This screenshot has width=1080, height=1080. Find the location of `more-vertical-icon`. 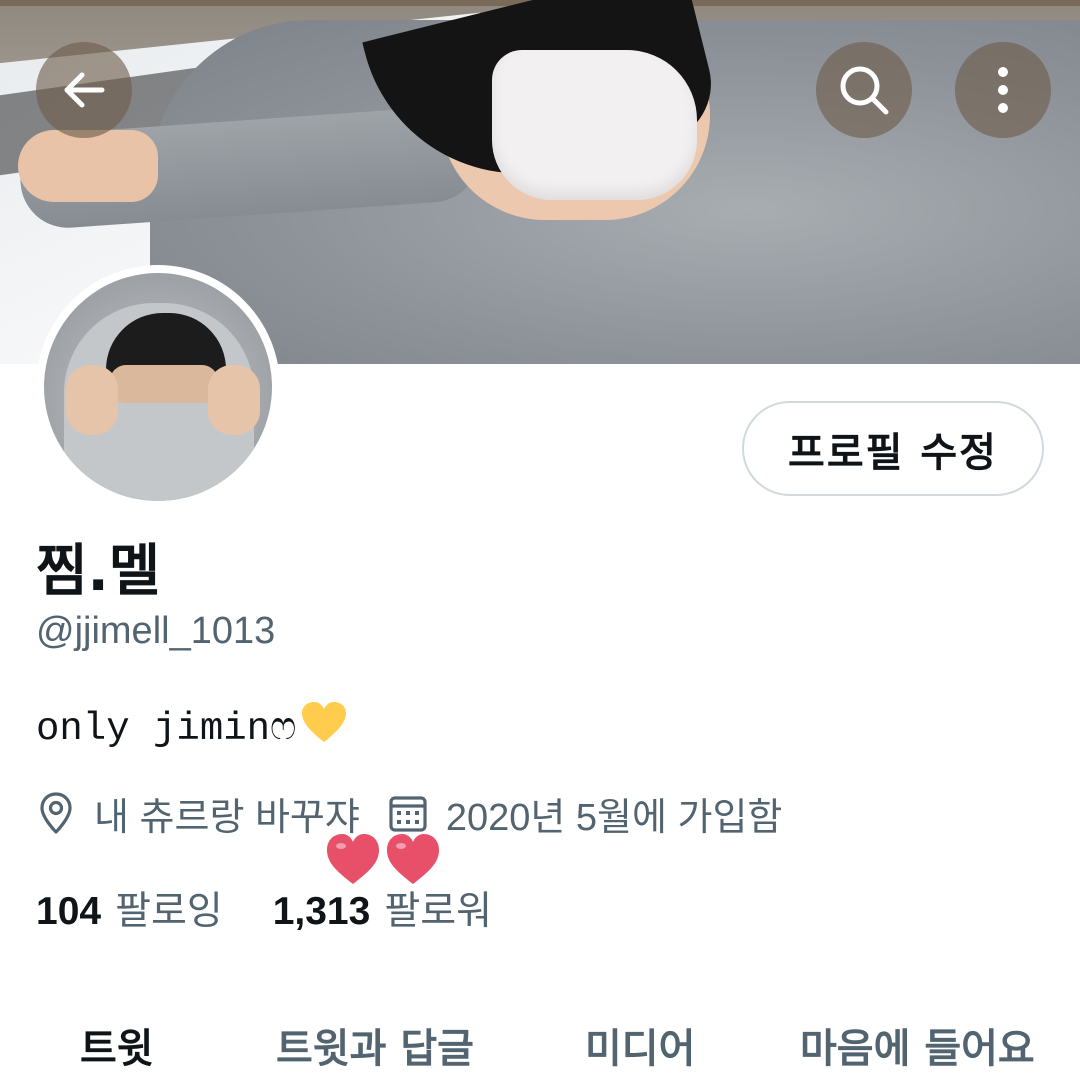

more-vertical-icon is located at coordinates (1003, 90).